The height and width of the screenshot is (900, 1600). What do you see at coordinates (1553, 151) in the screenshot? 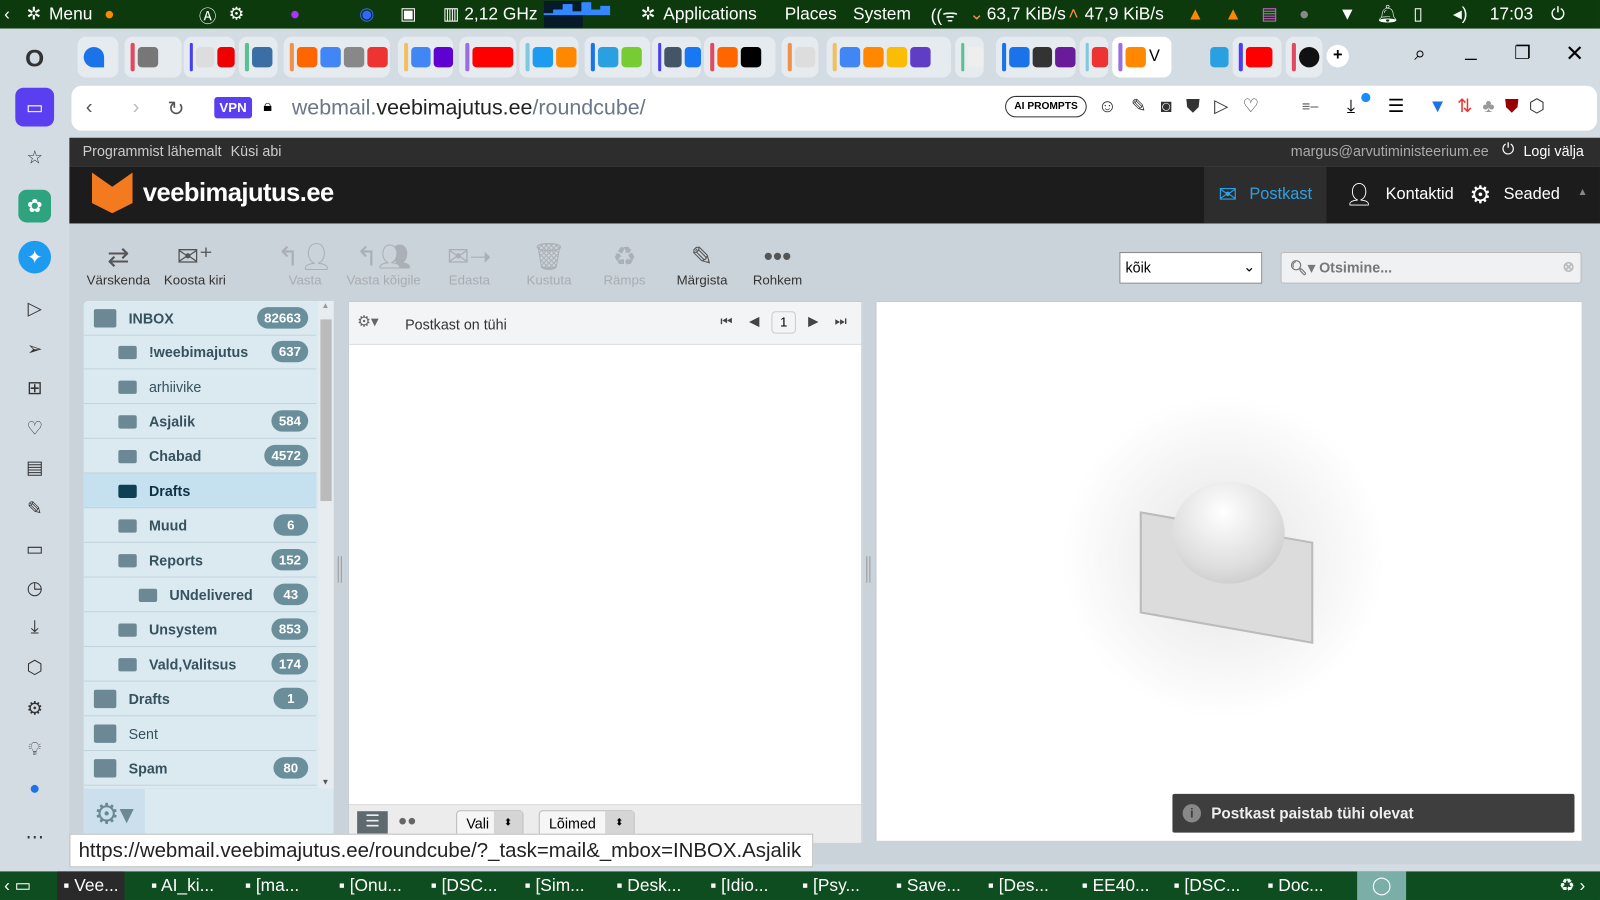
I see `logout-link: Logi välja` at bounding box center [1553, 151].